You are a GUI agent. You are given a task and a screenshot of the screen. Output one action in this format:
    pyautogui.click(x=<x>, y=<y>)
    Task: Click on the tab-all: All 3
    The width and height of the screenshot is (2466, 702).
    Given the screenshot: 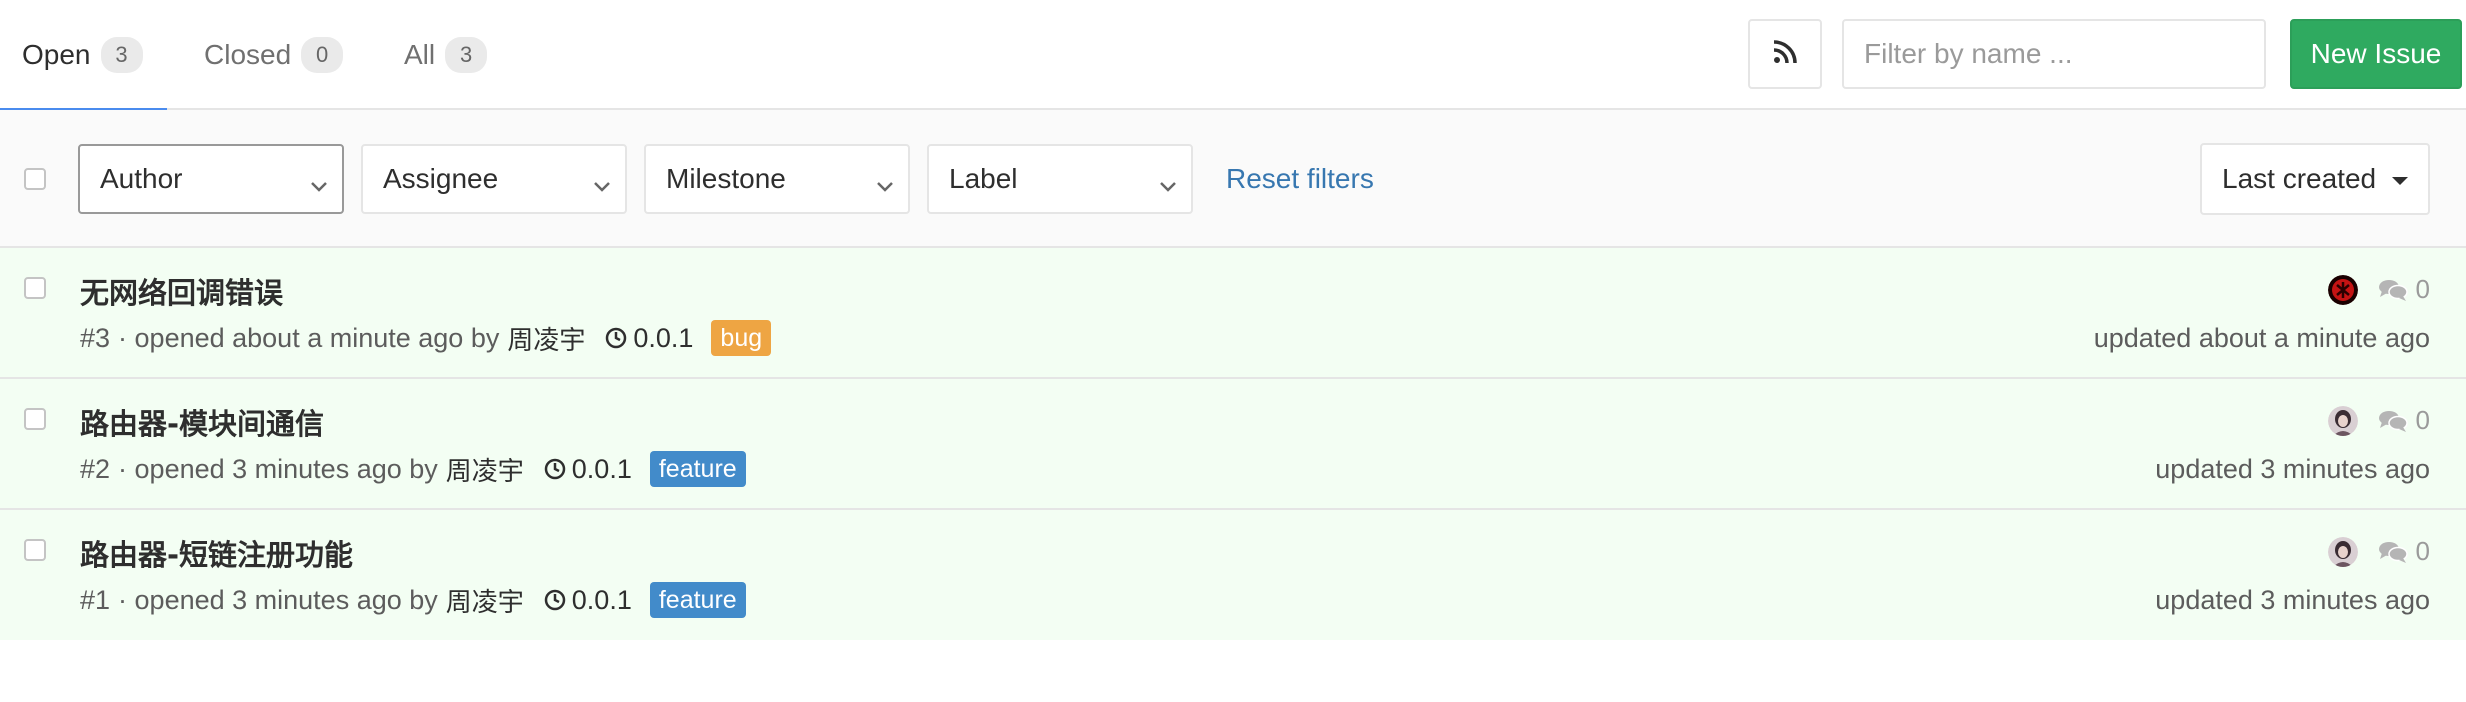 What is the action you would take?
    pyautogui.click(x=445, y=55)
    